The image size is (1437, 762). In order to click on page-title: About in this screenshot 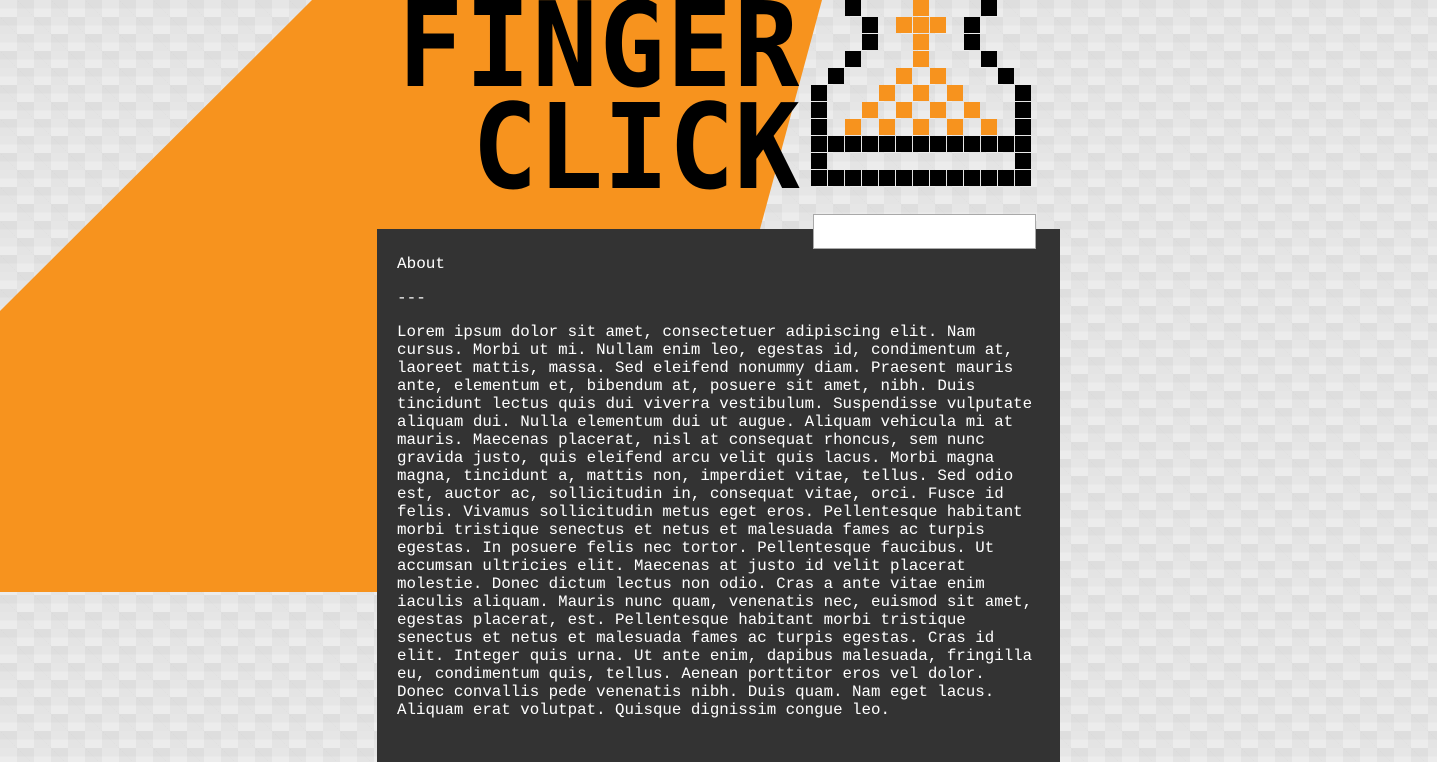, I will do `click(421, 264)`.